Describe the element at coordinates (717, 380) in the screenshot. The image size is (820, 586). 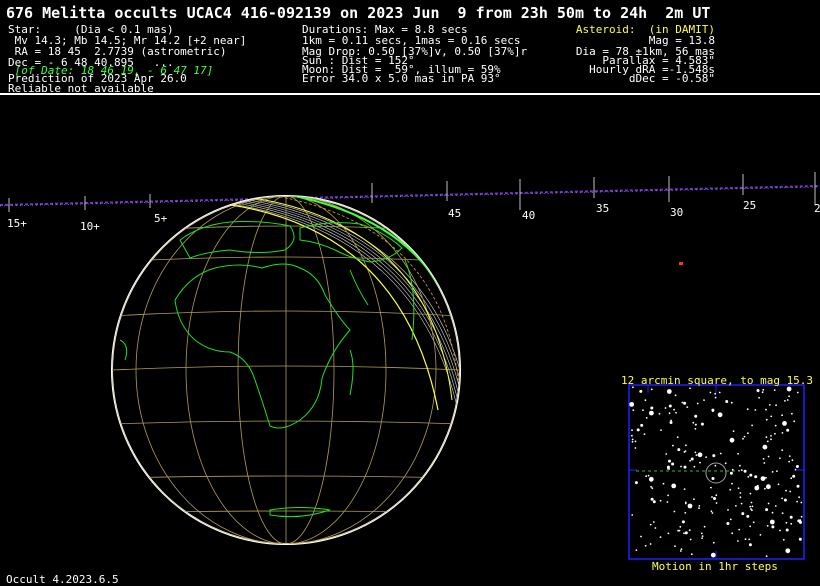
I see `starchart-top-label: 12 arcmin square, to mag 15.3` at that location.